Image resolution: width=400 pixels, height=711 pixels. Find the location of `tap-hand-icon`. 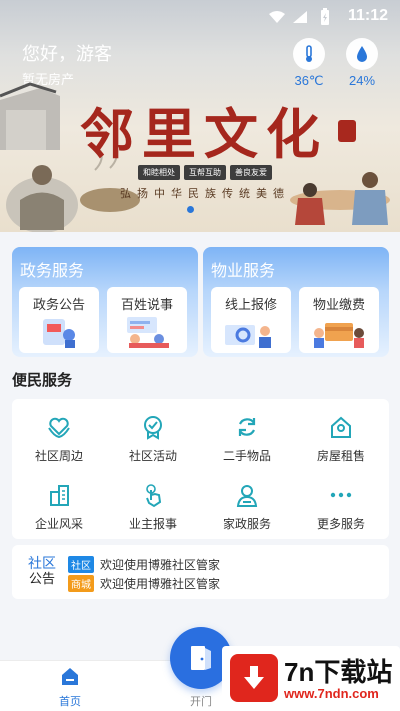

tap-hand-icon is located at coordinates (154, 496).